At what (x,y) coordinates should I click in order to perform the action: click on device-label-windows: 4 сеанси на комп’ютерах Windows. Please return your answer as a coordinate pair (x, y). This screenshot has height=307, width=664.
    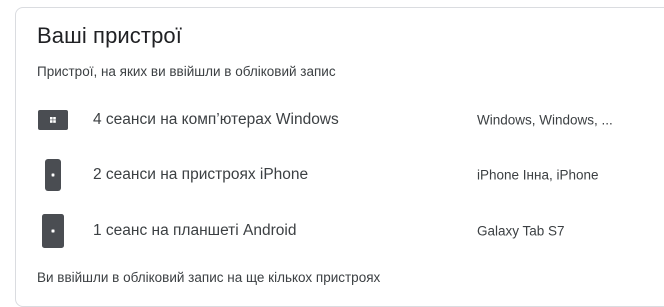
    Looking at the image, I should click on (216, 119).